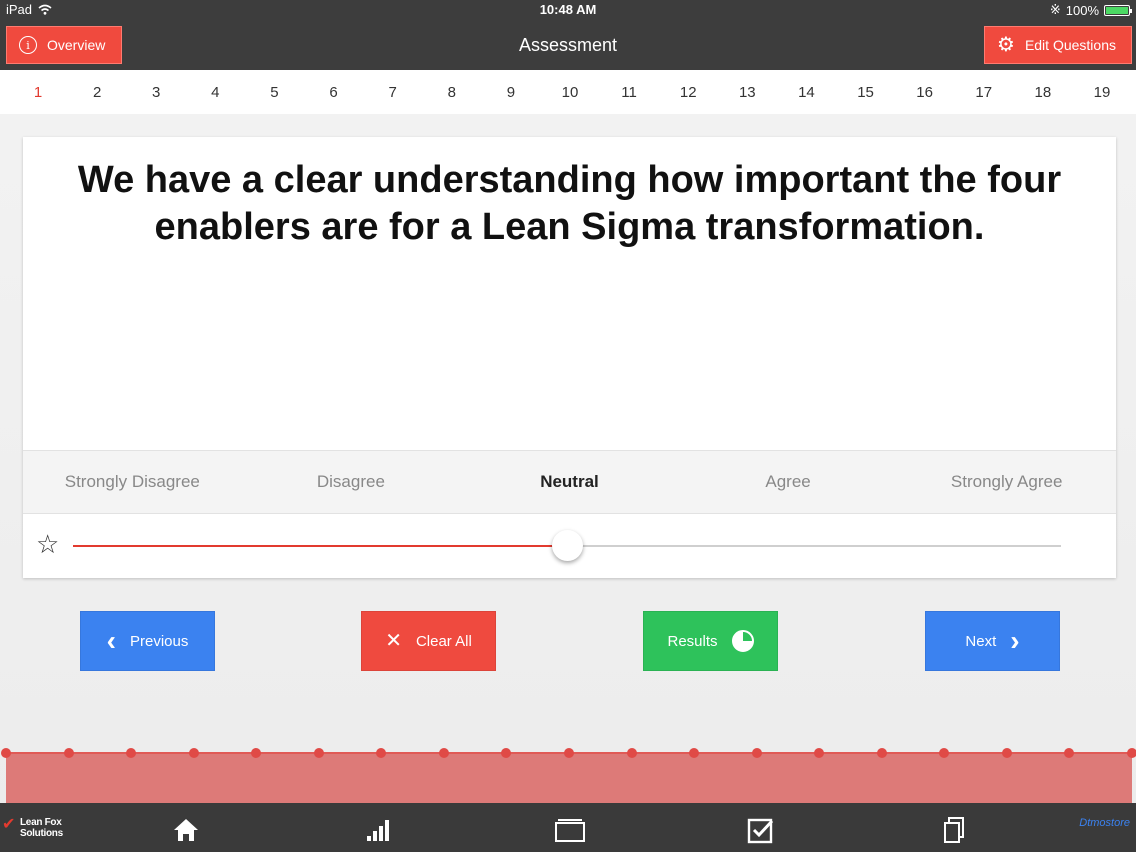 Image resolution: width=1136 pixels, height=852 pixels. I want to click on rating-slider-thumb, so click(567, 545).